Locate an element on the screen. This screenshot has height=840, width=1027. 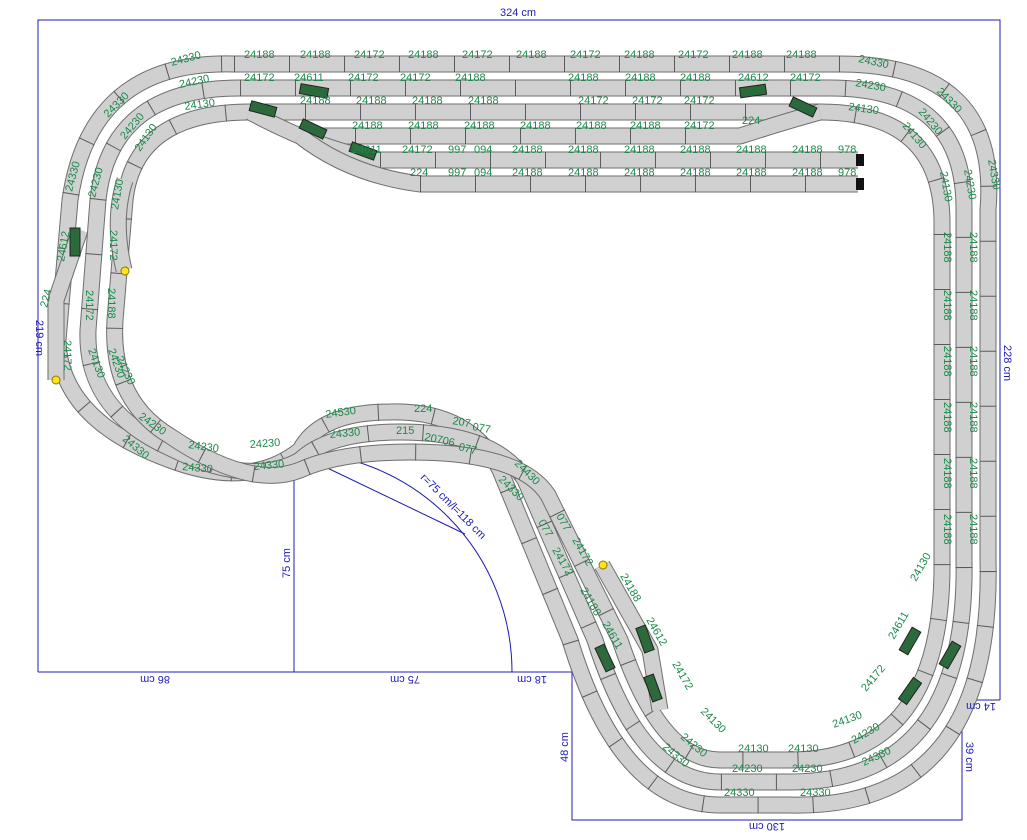
dim-right-lower: 39 cm is located at coordinates (969, 757).